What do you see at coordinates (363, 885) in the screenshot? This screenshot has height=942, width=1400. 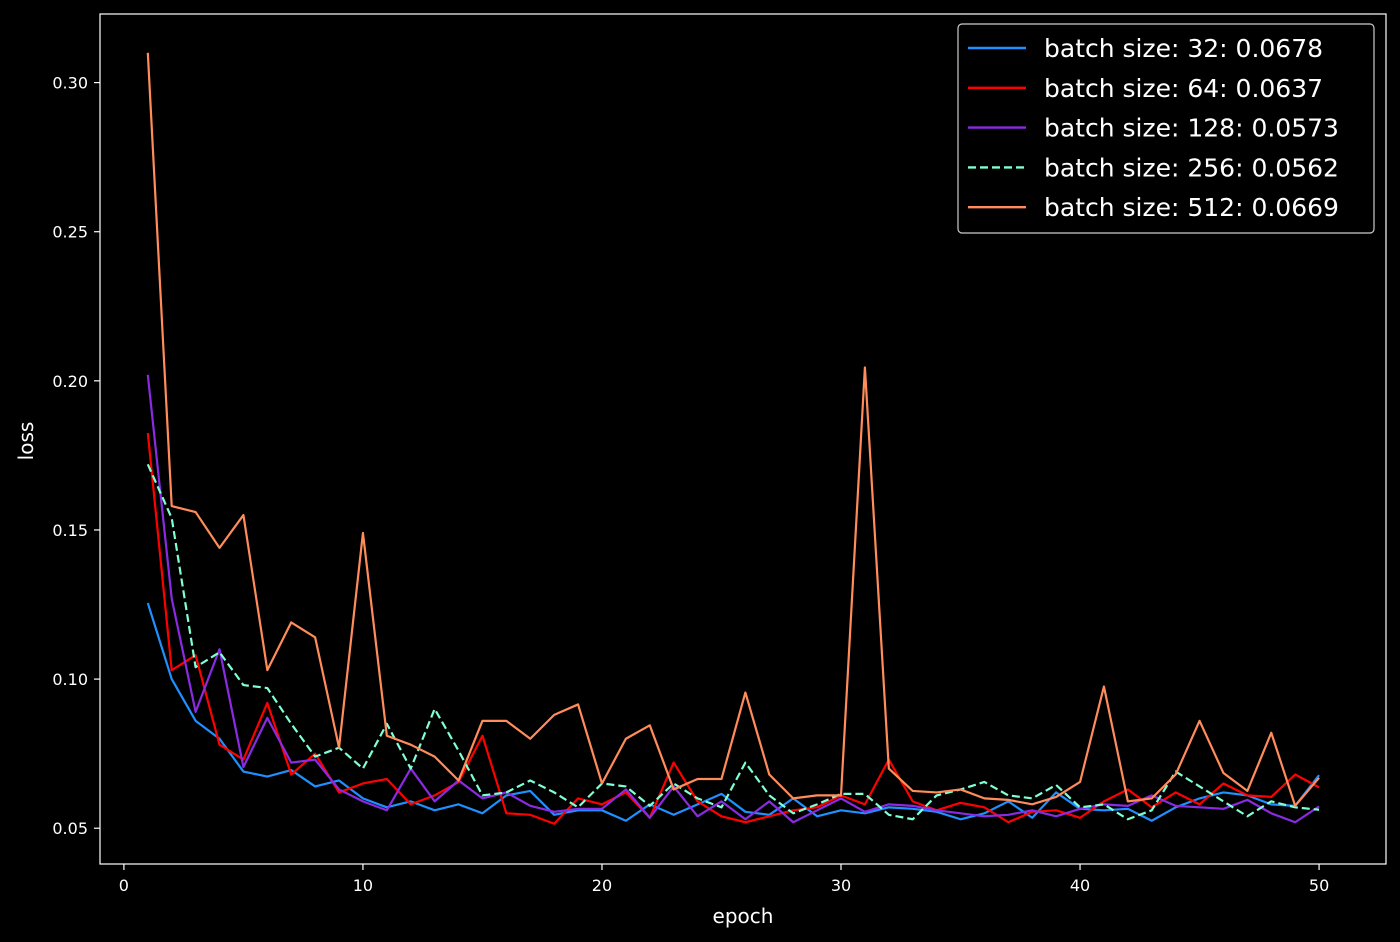 I see `x-tick-label: 10` at bounding box center [363, 885].